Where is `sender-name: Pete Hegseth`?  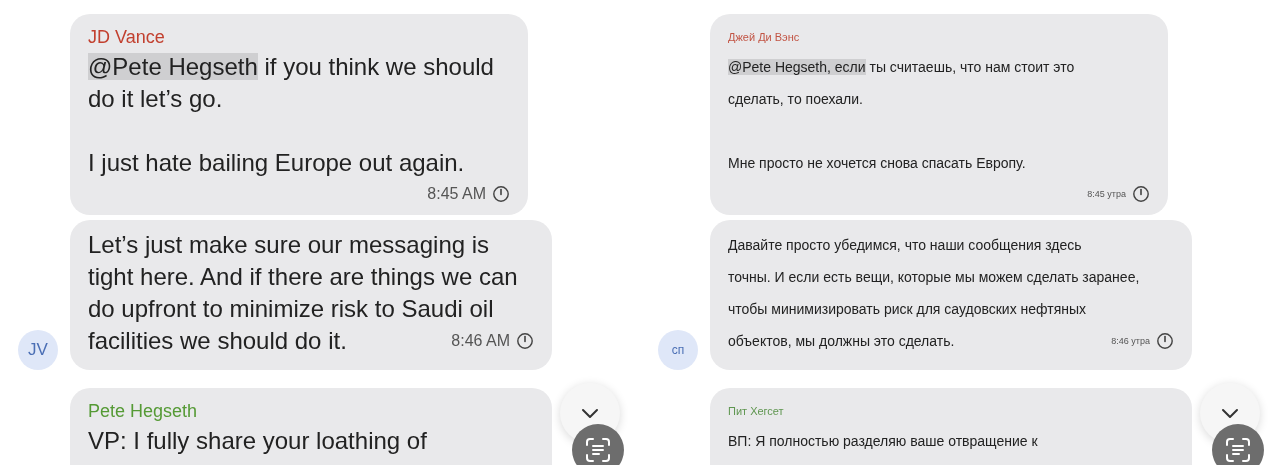 sender-name: Pete Hegseth is located at coordinates (143, 411).